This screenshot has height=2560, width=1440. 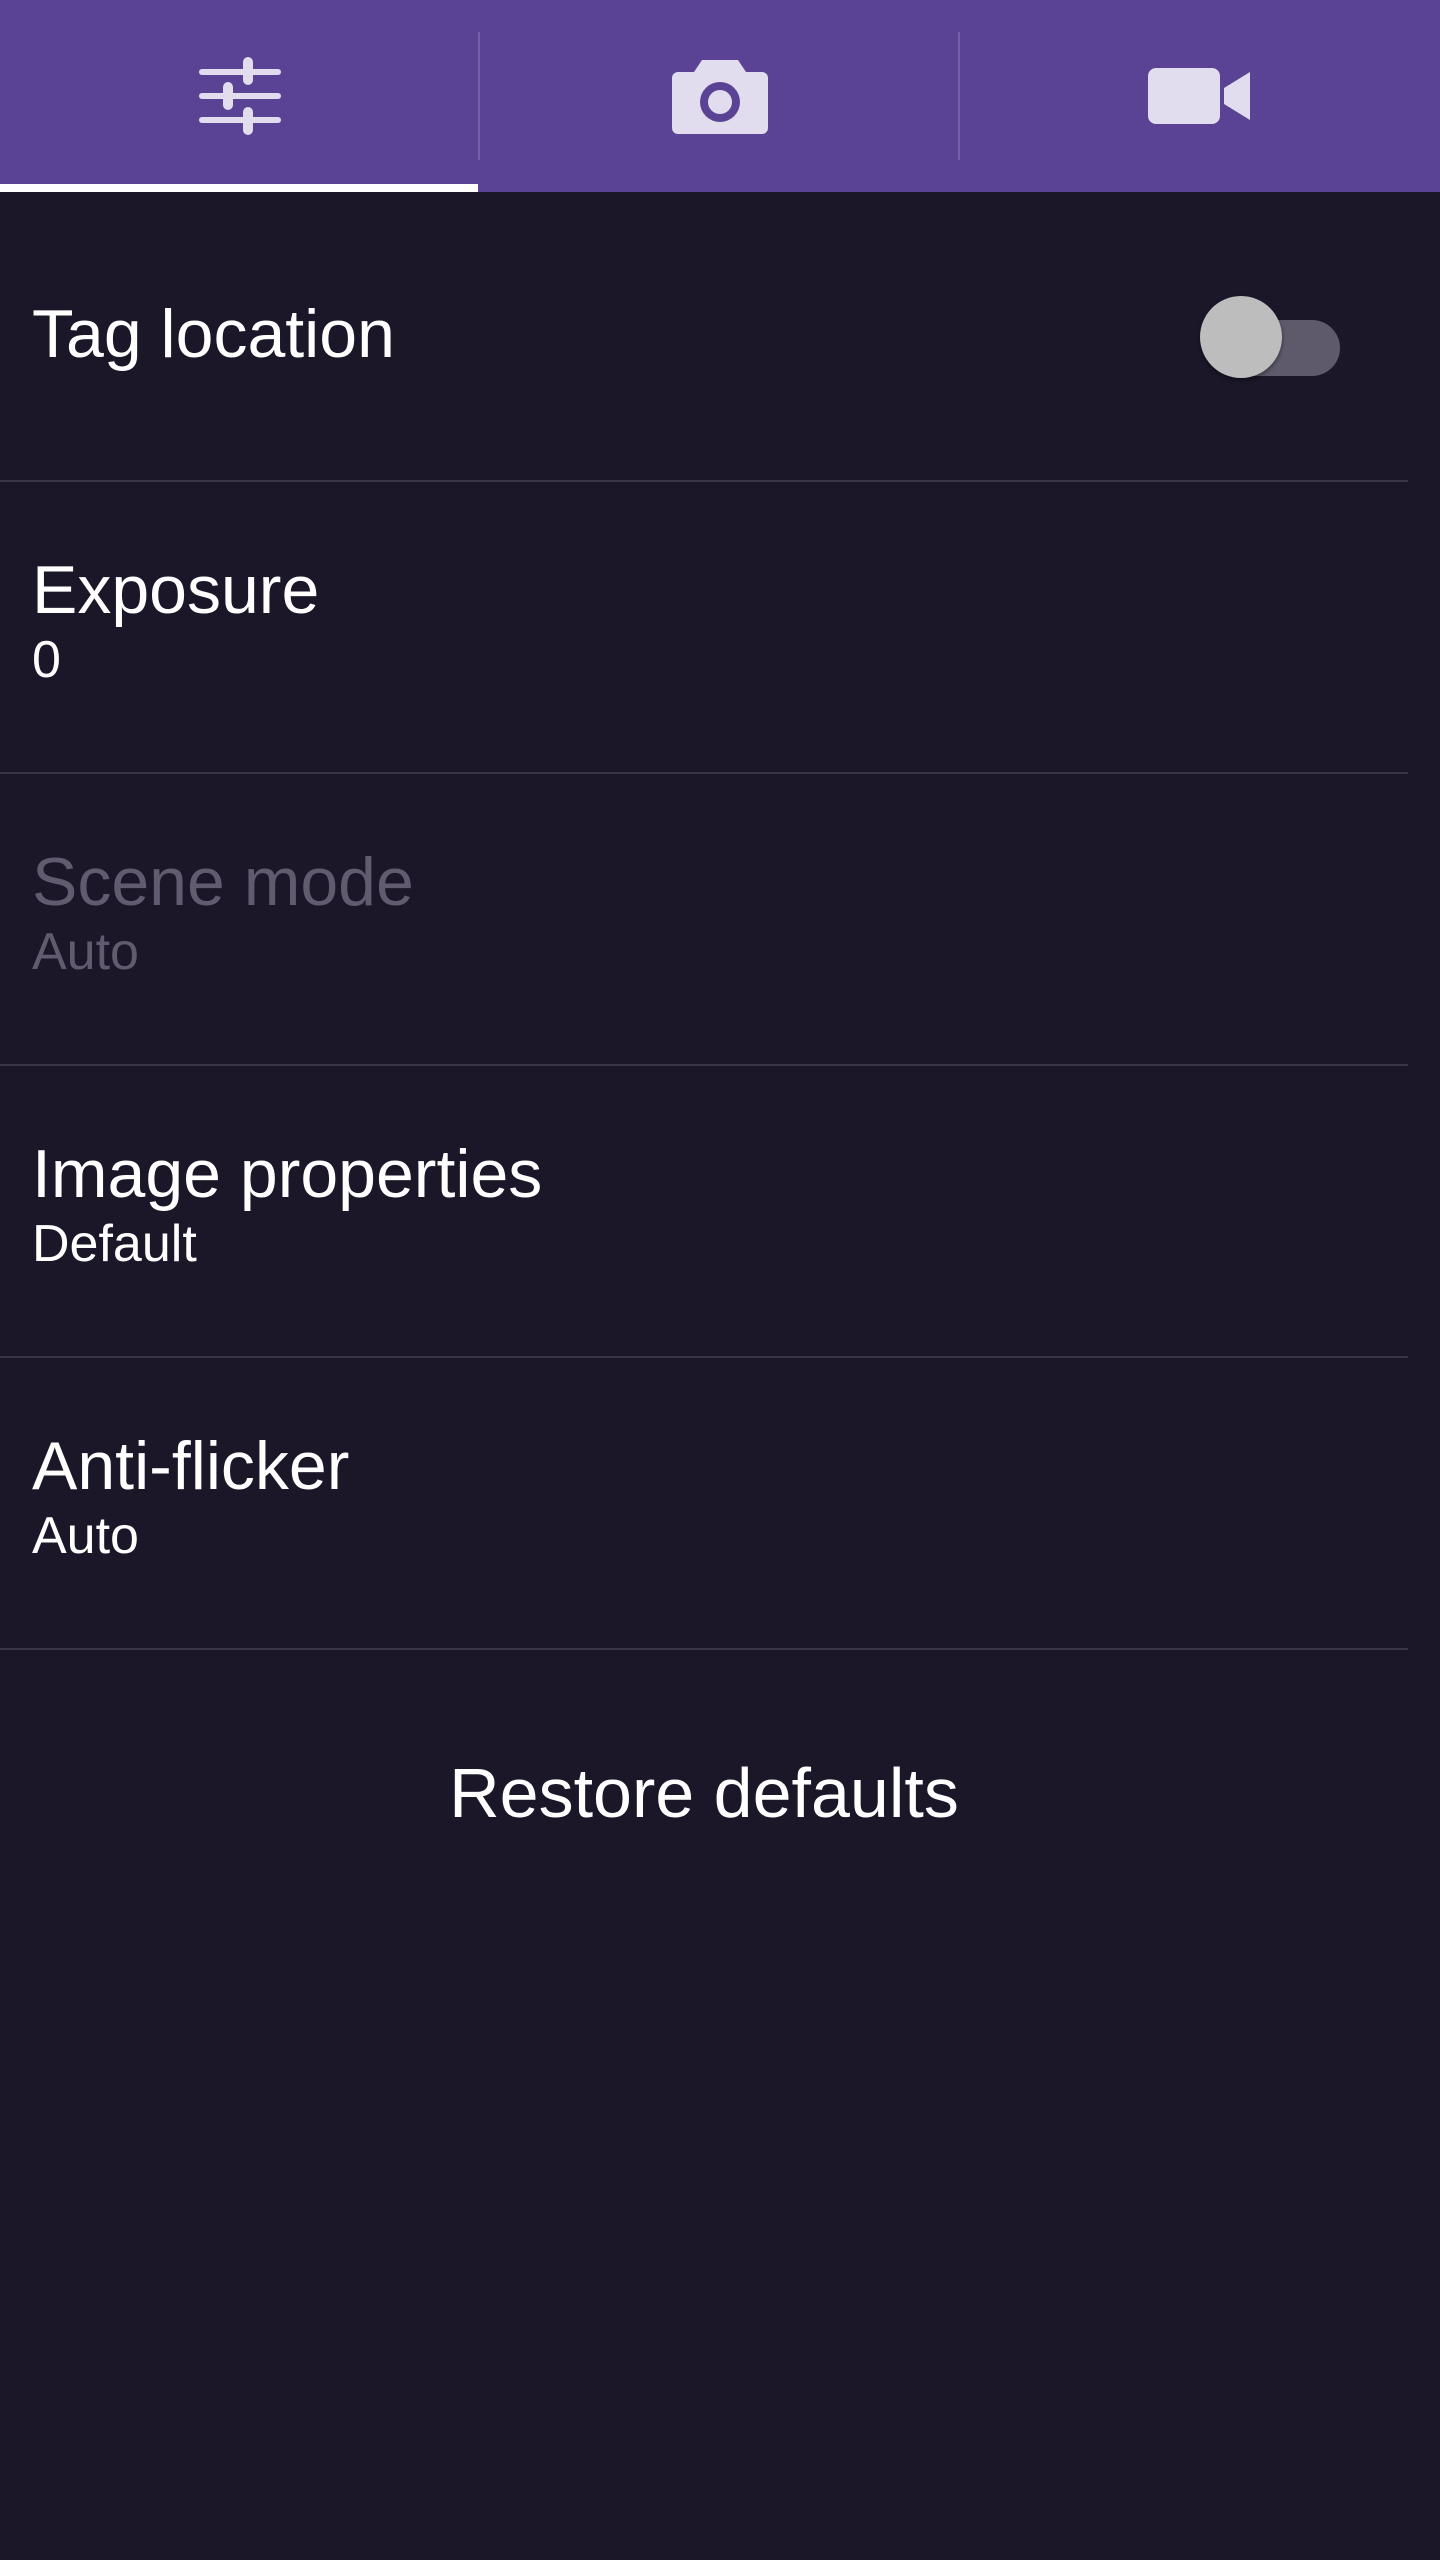 What do you see at coordinates (704, 628) in the screenshot?
I see `setting-exposure: Exposure 0` at bounding box center [704, 628].